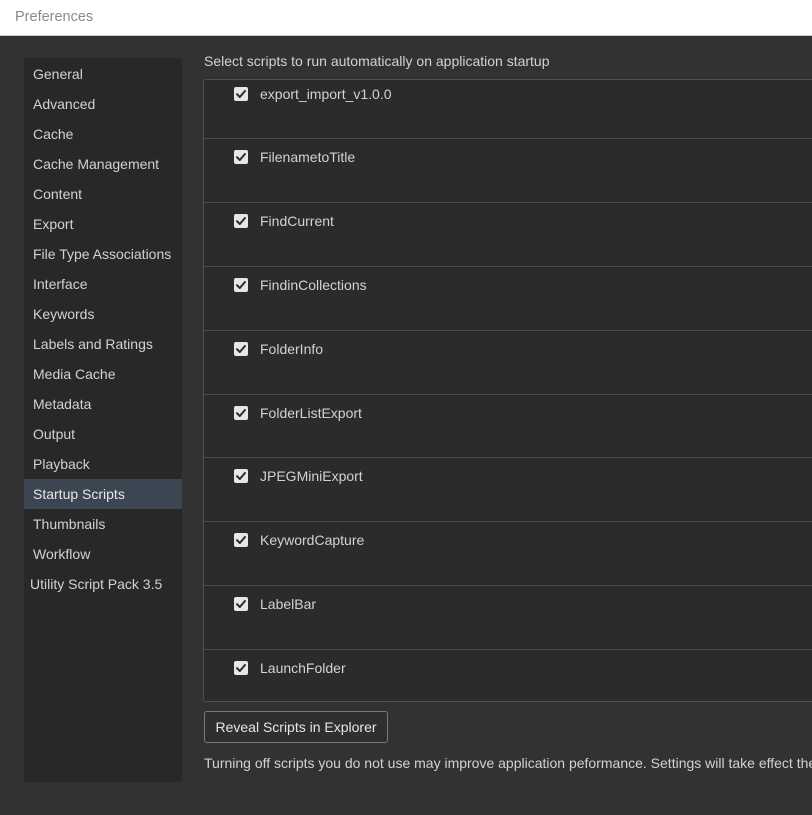  I want to click on script-row: export_import_v1.0.0, so click(508, 109).